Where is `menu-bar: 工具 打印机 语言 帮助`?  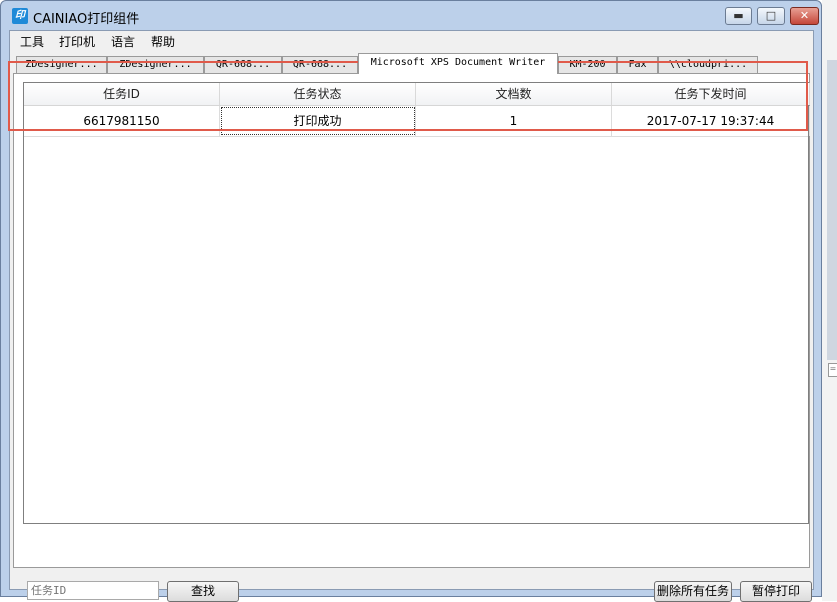 menu-bar: 工具 打印机 语言 帮助 is located at coordinates (411, 41).